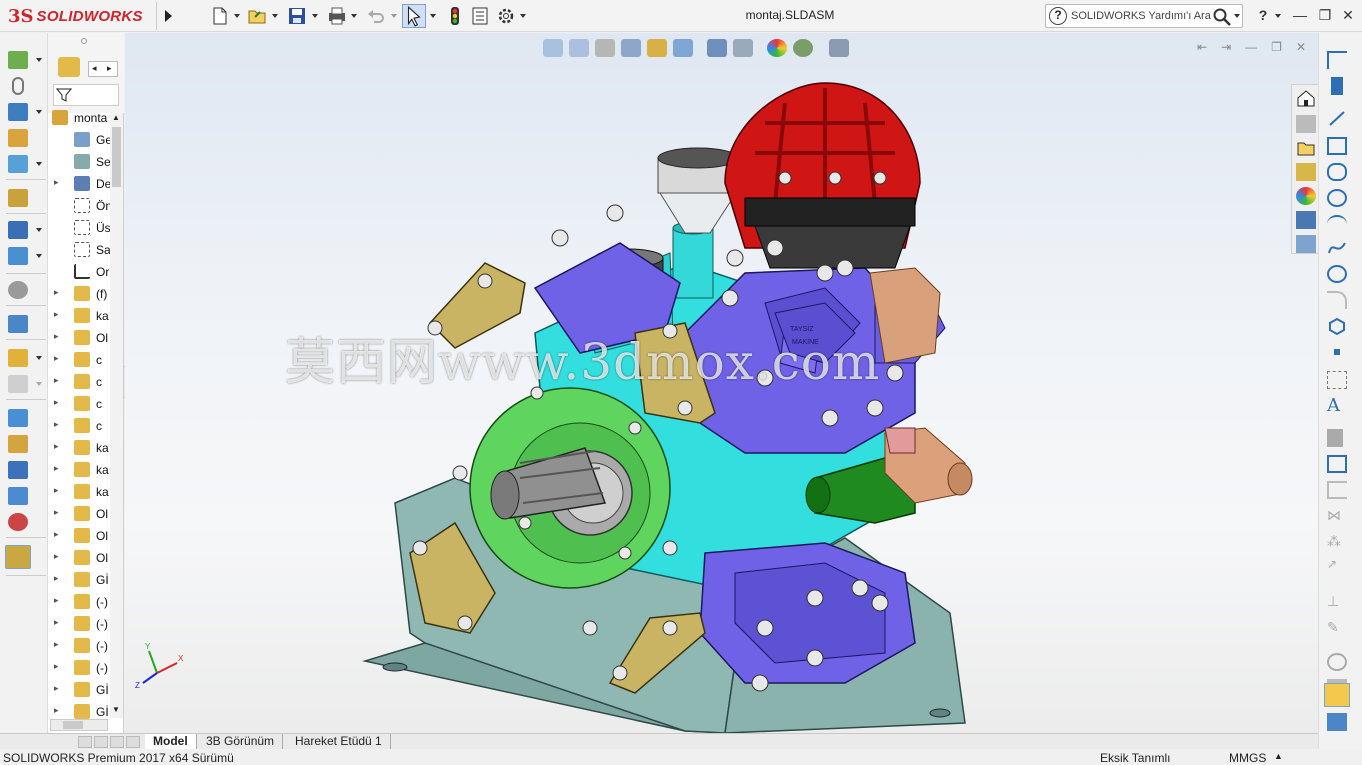  Describe the element at coordinates (354, 17) in the screenshot. I see `print-dropdown` at that location.